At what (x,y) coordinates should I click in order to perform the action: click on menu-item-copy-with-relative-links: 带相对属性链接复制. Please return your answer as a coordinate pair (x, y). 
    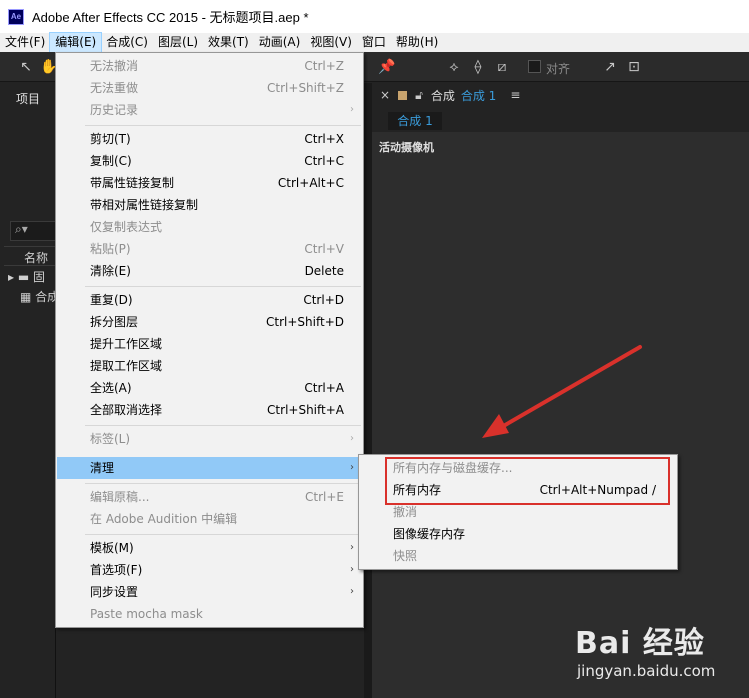
    Looking at the image, I should click on (209, 205).